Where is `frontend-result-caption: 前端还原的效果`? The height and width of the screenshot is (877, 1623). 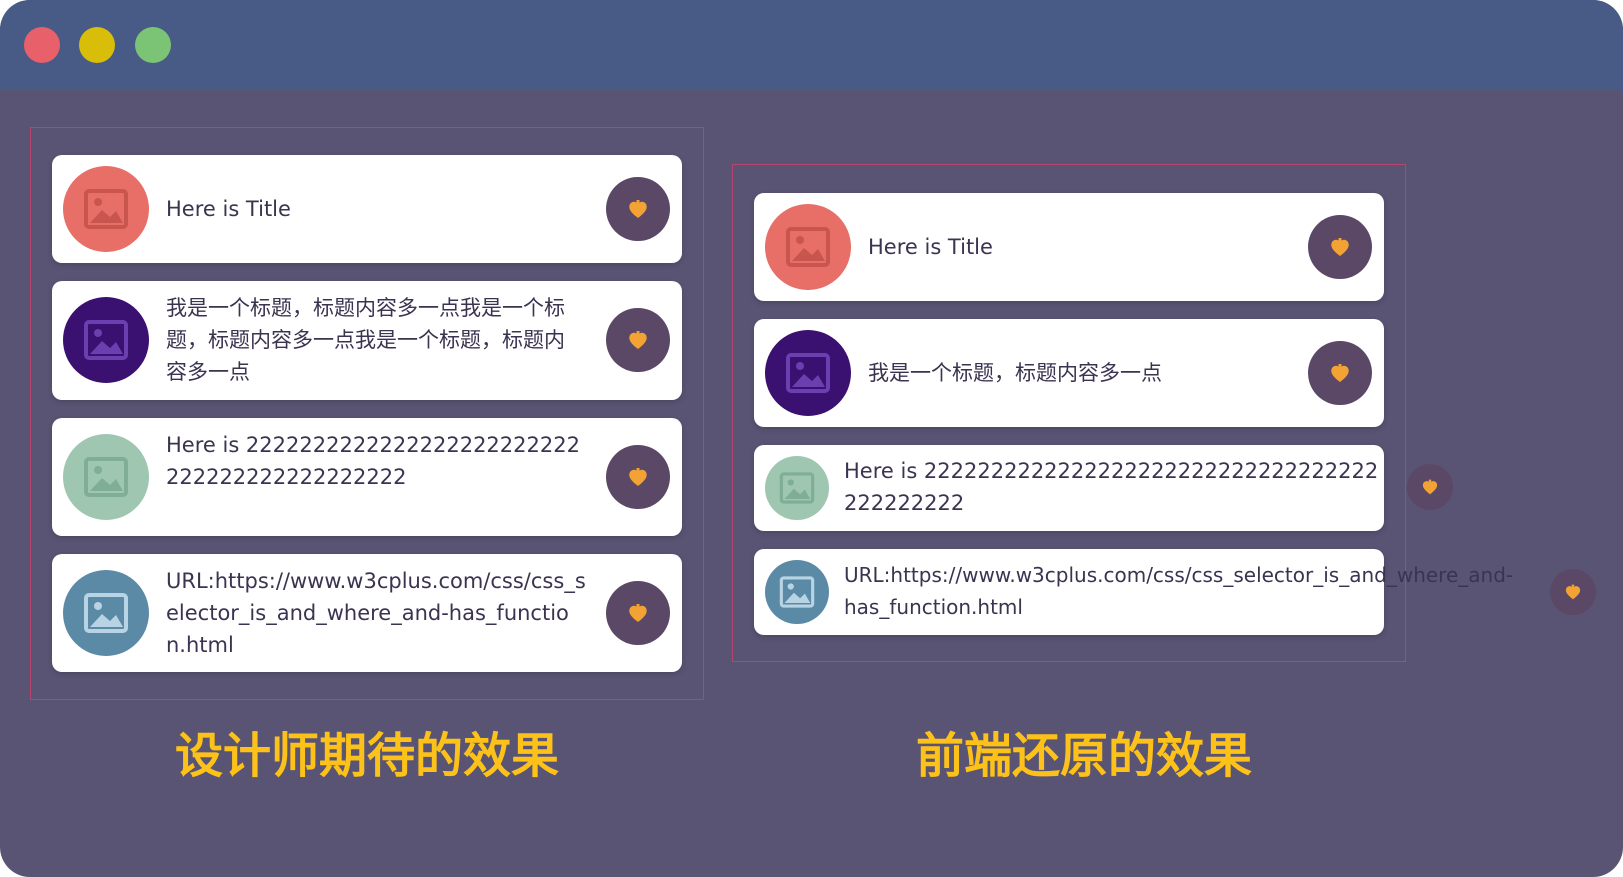
frontend-result-caption: 前端还原的效果 is located at coordinates (1084, 756).